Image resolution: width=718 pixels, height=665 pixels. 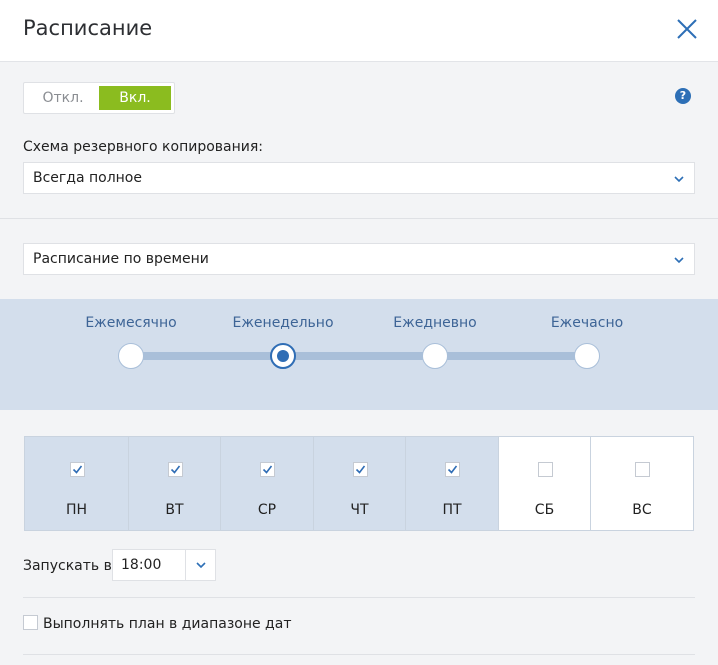 What do you see at coordinates (642, 510) in the screenshot?
I see `day-sunday-label: ВС` at bounding box center [642, 510].